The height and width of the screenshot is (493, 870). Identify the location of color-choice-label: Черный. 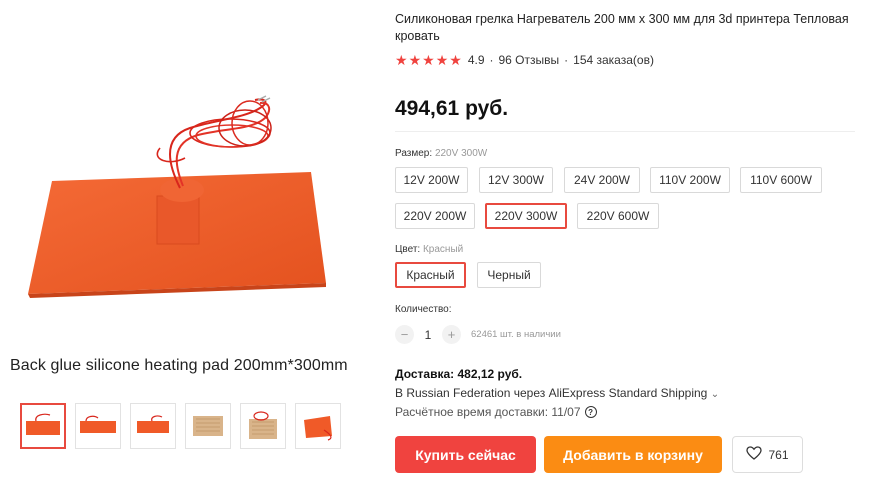
(509, 275).